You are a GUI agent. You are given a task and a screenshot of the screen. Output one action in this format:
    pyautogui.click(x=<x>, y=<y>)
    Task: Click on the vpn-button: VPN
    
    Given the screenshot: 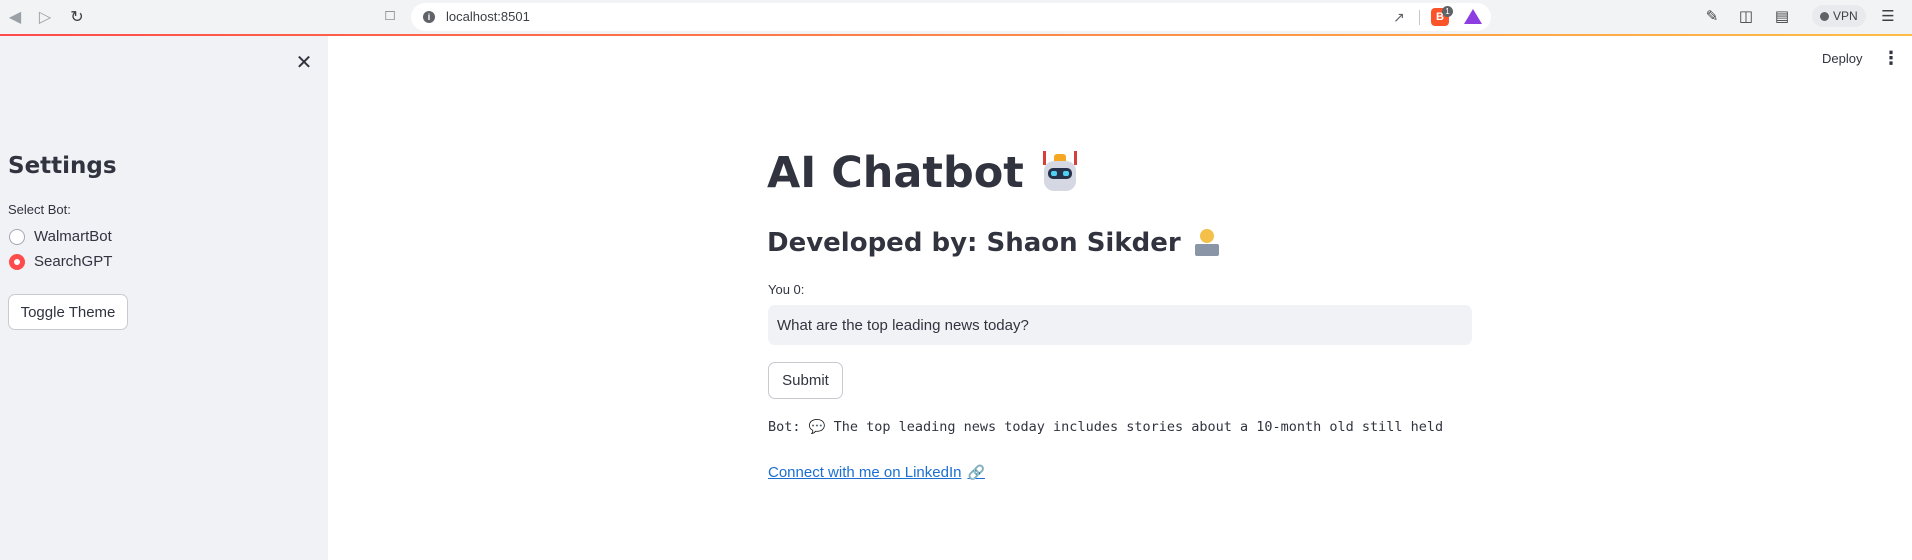 What is the action you would take?
    pyautogui.click(x=1839, y=16)
    